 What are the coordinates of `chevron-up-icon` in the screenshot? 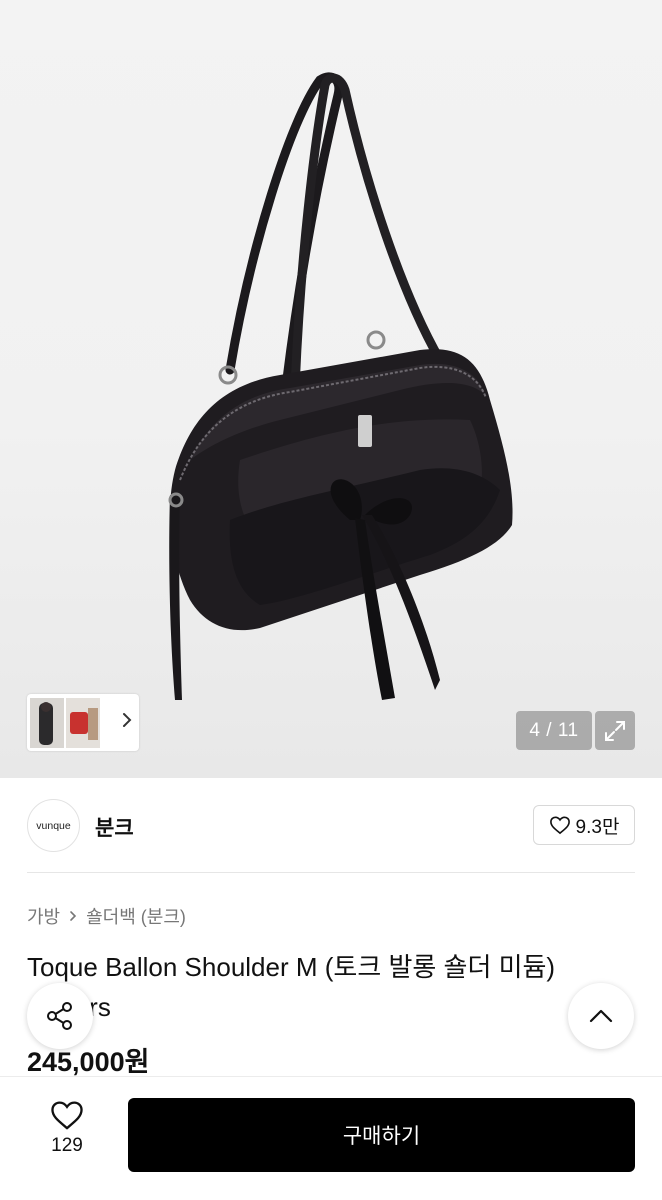 It's located at (601, 1016).